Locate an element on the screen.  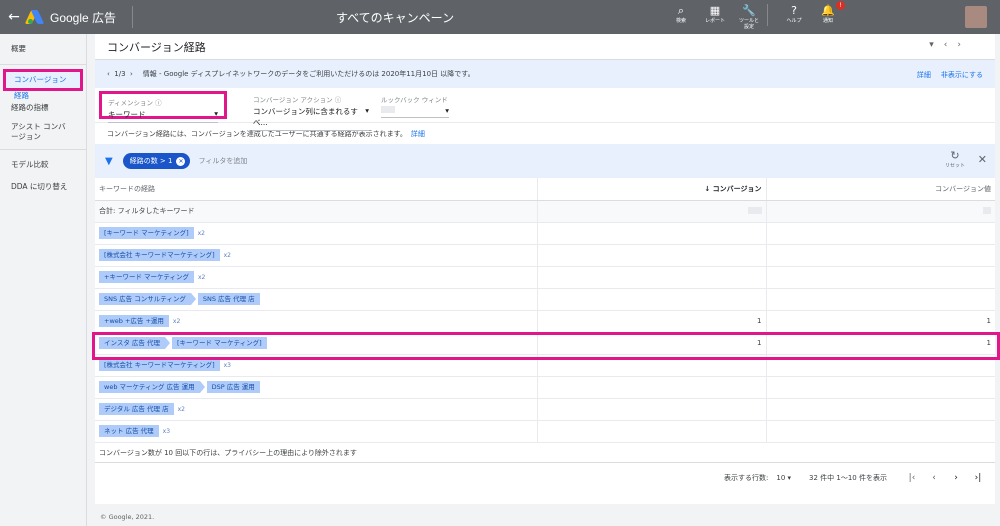
total-label: 合計: フィルタしたキーワード is located at coordinates (316, 211).